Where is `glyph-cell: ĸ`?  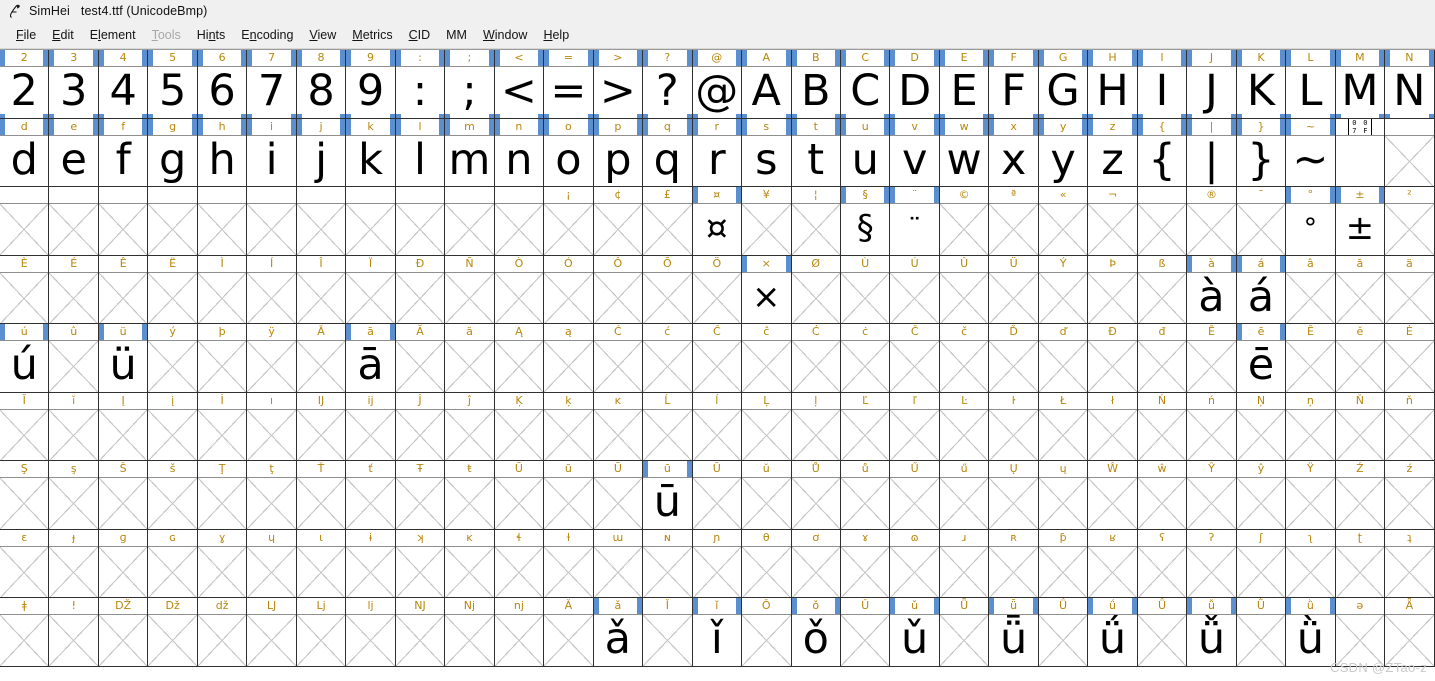 glyph-cell: ĸ is located at coordinates (470, 563).